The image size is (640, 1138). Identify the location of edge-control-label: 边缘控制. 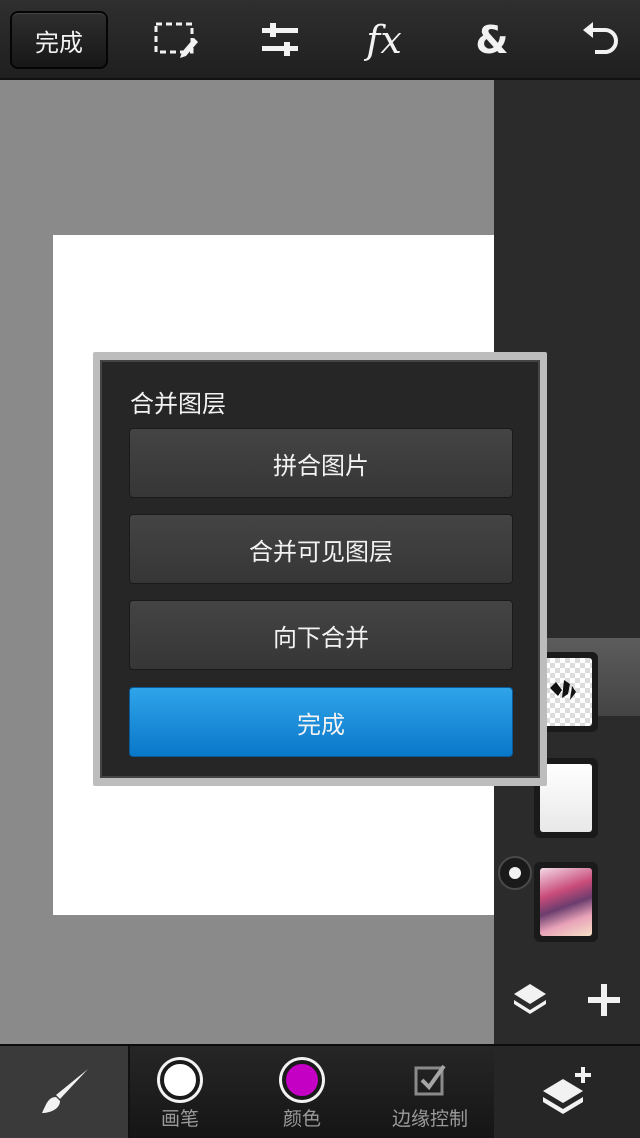
(430, 1119).